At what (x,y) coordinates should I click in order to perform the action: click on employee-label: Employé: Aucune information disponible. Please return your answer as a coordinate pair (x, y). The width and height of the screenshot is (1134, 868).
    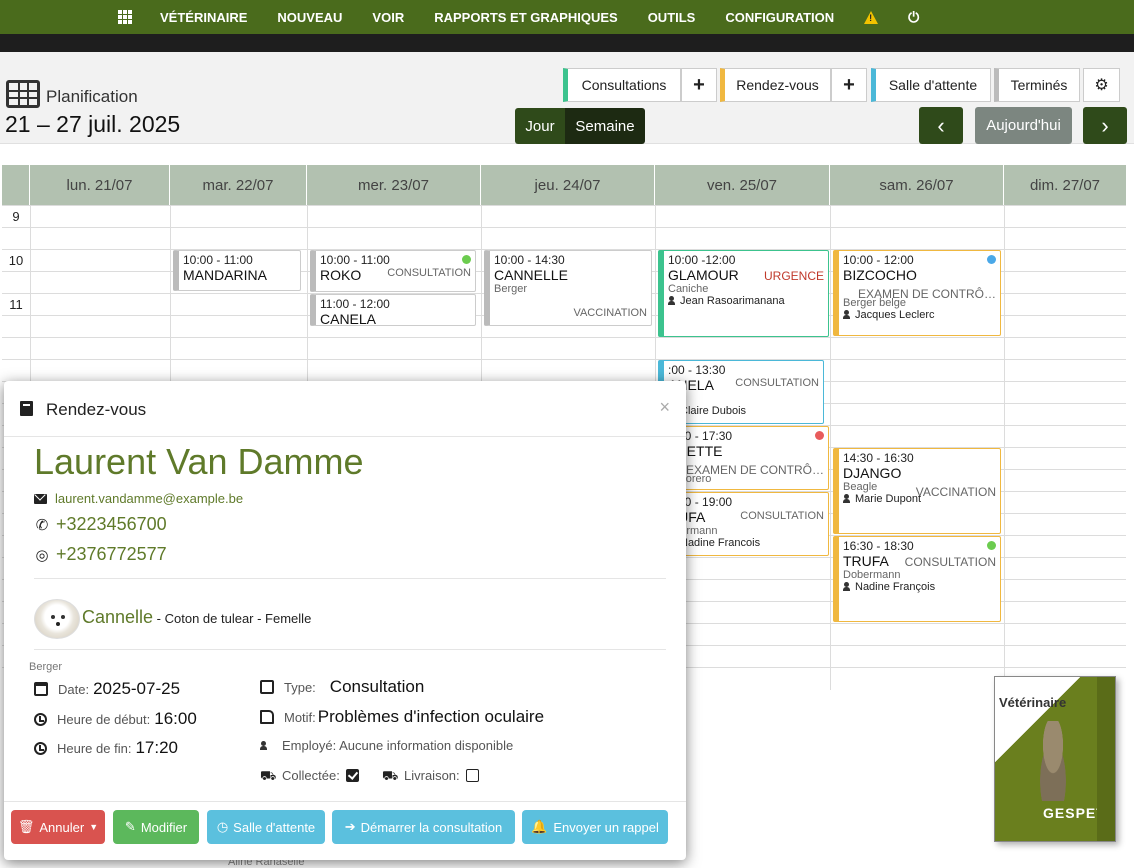
    Looking at the image, I should click on (398, 745).